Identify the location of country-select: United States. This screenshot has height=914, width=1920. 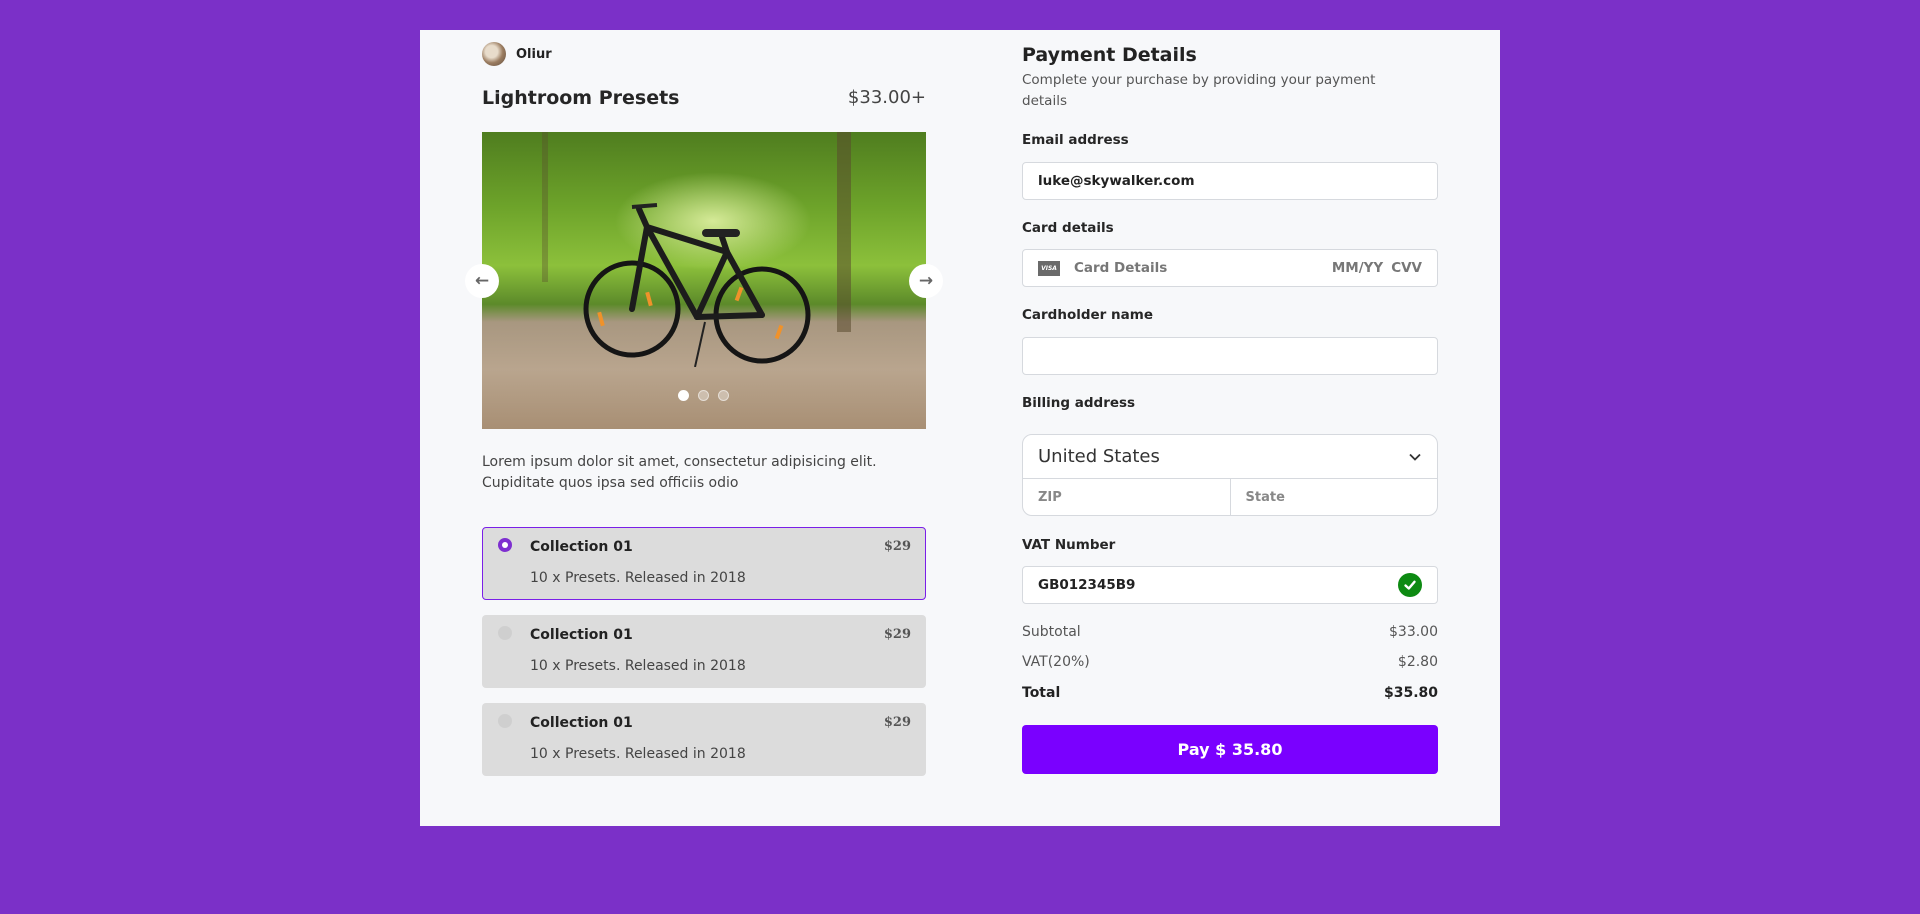
(1230, 457).